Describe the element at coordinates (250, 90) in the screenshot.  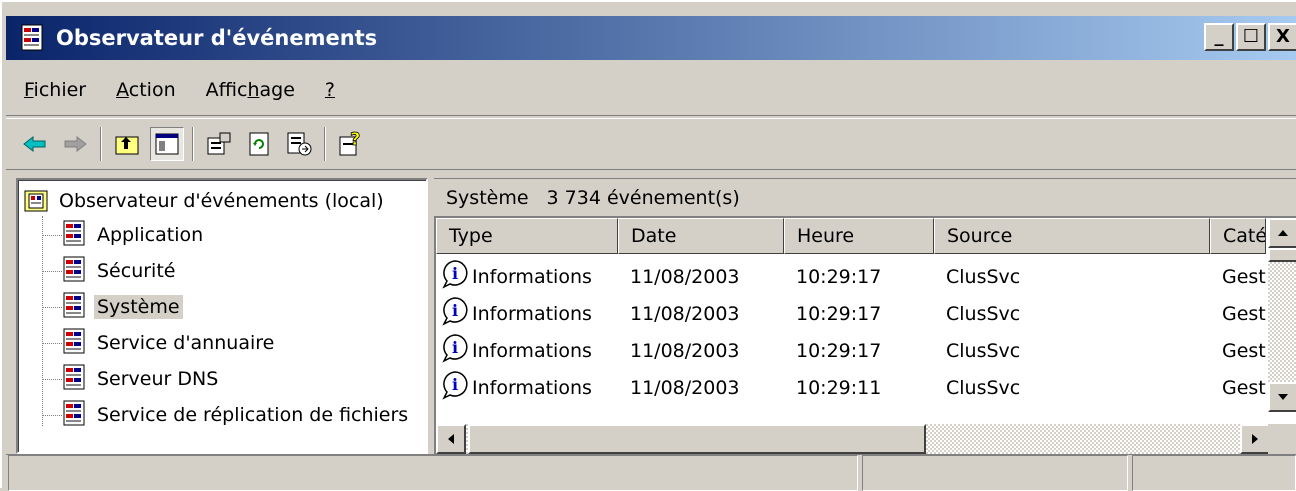
I see `menu-affichage: Affichage` at that location.